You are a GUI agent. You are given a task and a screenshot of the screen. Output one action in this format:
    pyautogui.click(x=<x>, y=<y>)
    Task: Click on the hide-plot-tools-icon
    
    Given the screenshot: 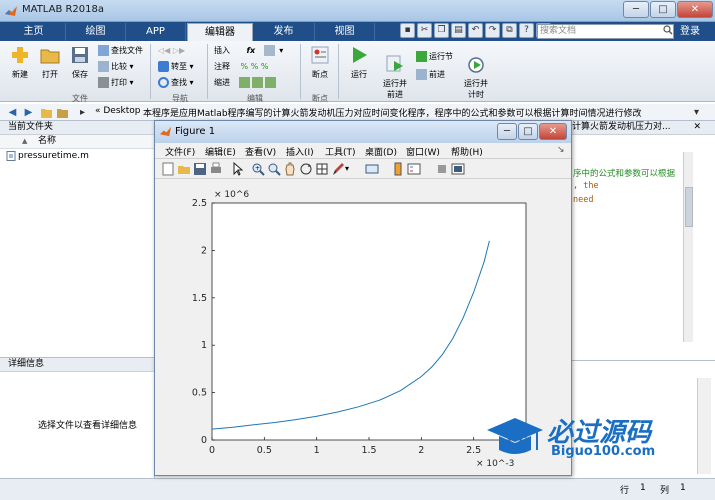 What is the action you would take?
    pyautogui.click(x=442, y=169)
    